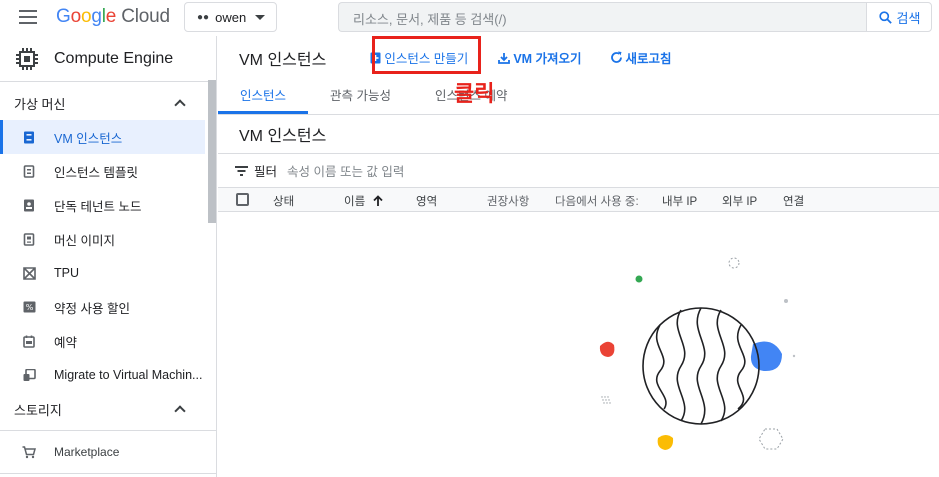 This screenshot has width=939, height=477. I want to click on sidebar-item-sole-tenant-nodes: 단독 테넌트 노드, so click(102, 205).